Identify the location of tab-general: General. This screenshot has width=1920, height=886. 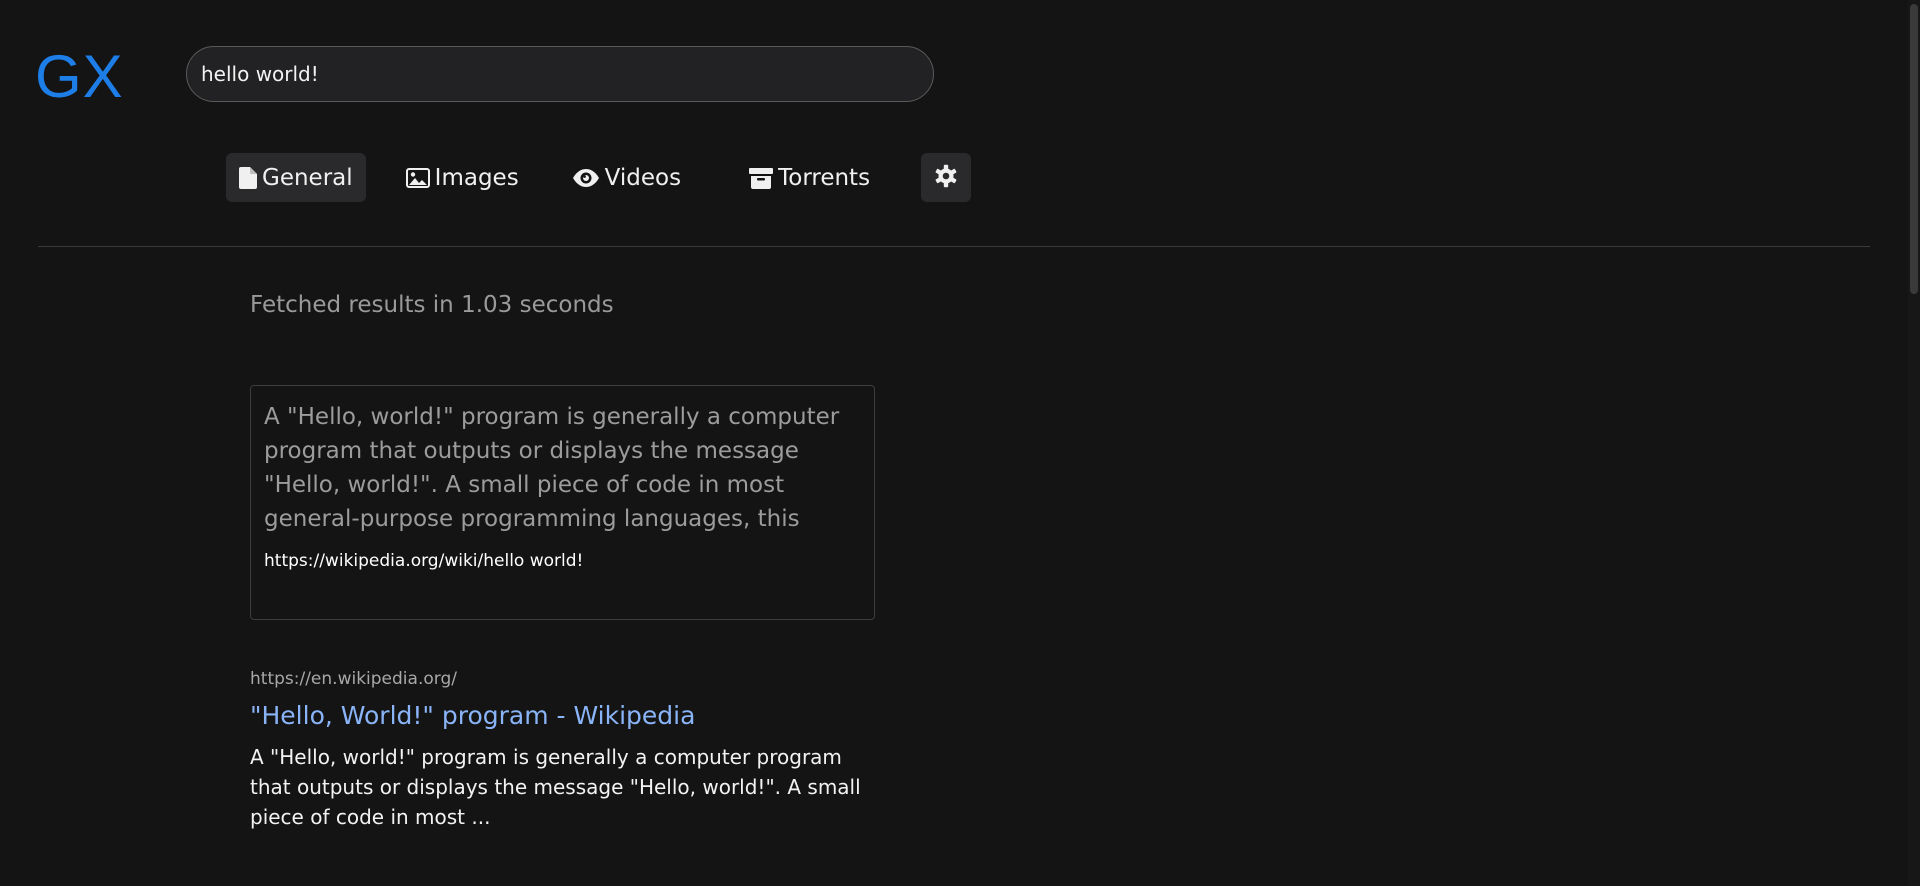
(296, 177).